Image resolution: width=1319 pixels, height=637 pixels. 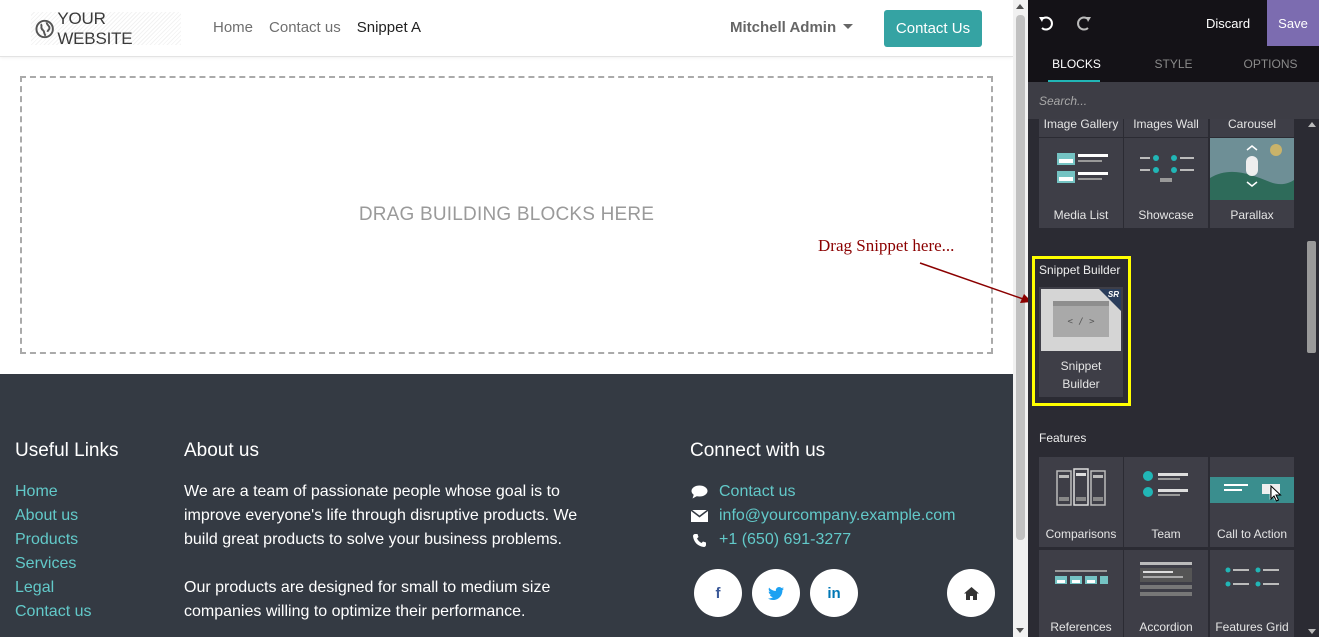 I want to click on panel-scroll-down-icon, so click(x=1312, y=631).